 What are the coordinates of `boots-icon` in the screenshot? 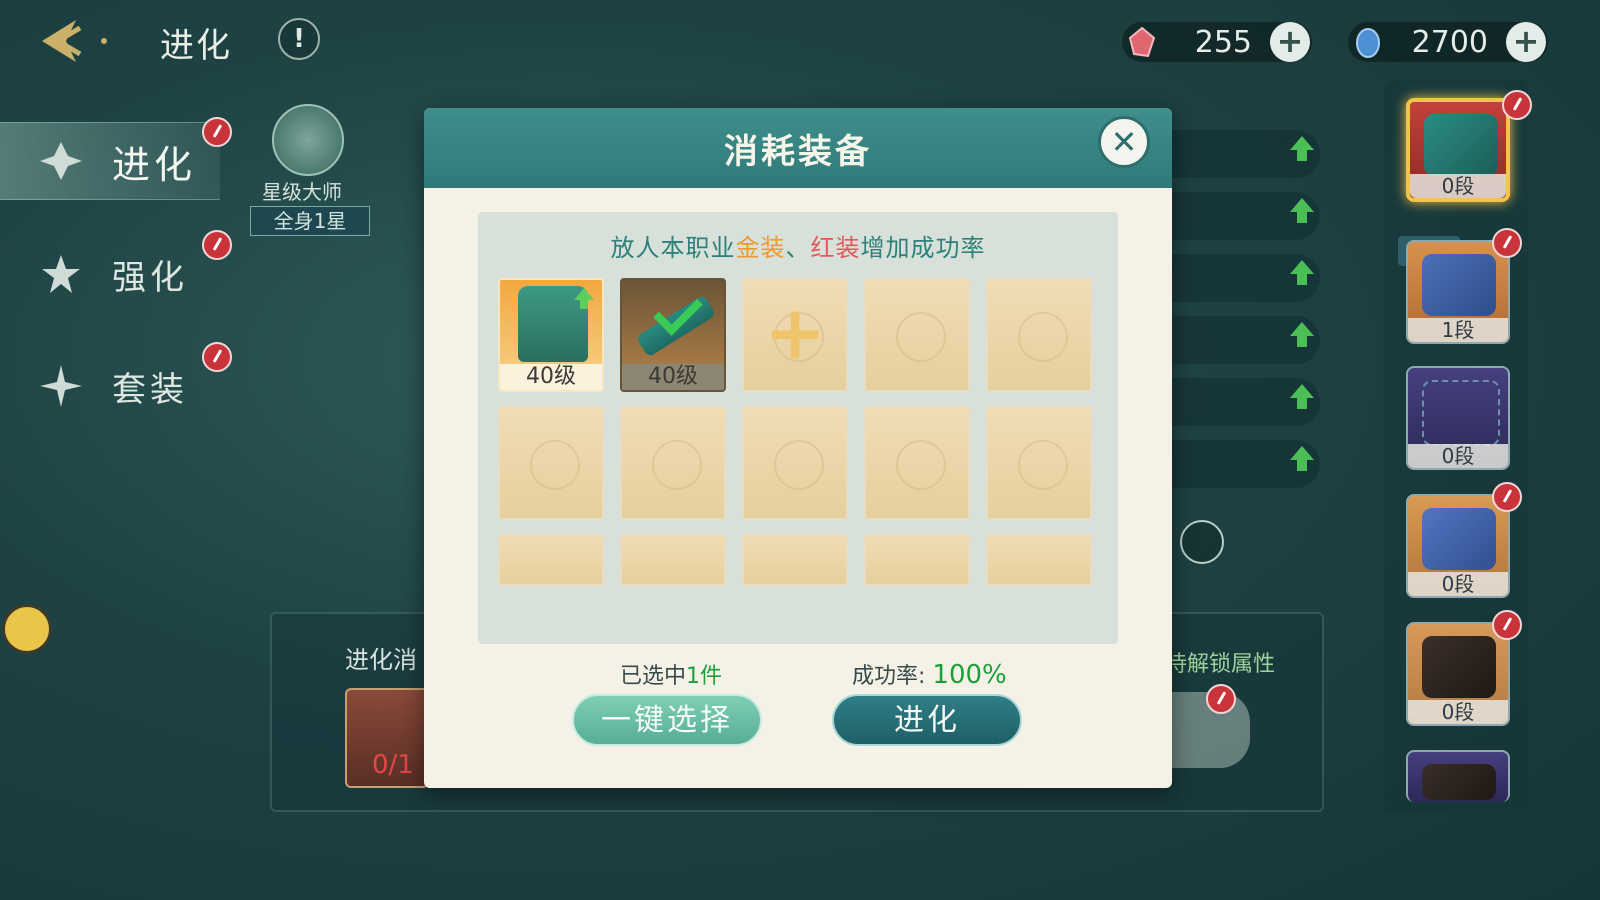 It's located at (1459, 782).